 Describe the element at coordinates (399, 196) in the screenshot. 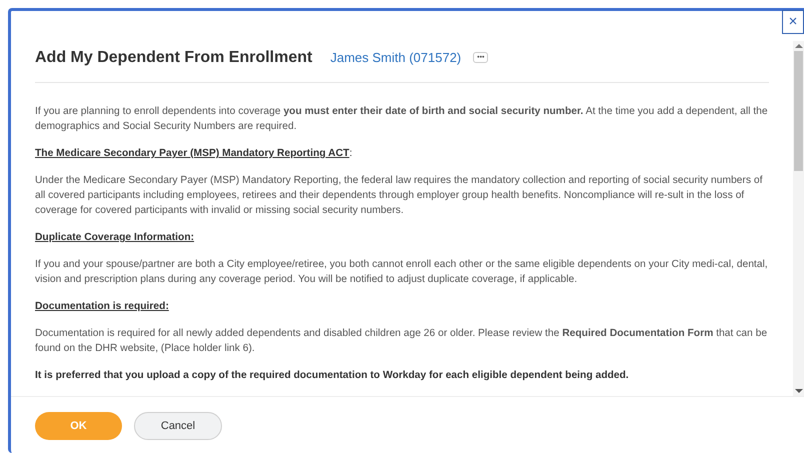

I see `paragraph: Under the Medicare Secondary Payer (MSP) Mandatory Reporting, the federal law requires the mandatory collection and reporting of social security numbers of all covered participants including employees, retirees and their dependents through employer group health benefits. Noncompliance will re-sult in the loss of coverage for covered participants with invalid or missing social security numbers.` at that location.